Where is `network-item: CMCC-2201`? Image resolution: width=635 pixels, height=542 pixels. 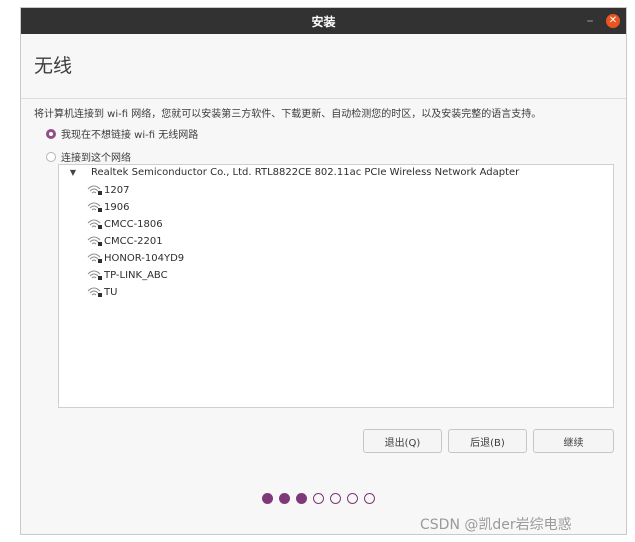 network-item: CMCC-2201 is located at coordinates (125, 241).